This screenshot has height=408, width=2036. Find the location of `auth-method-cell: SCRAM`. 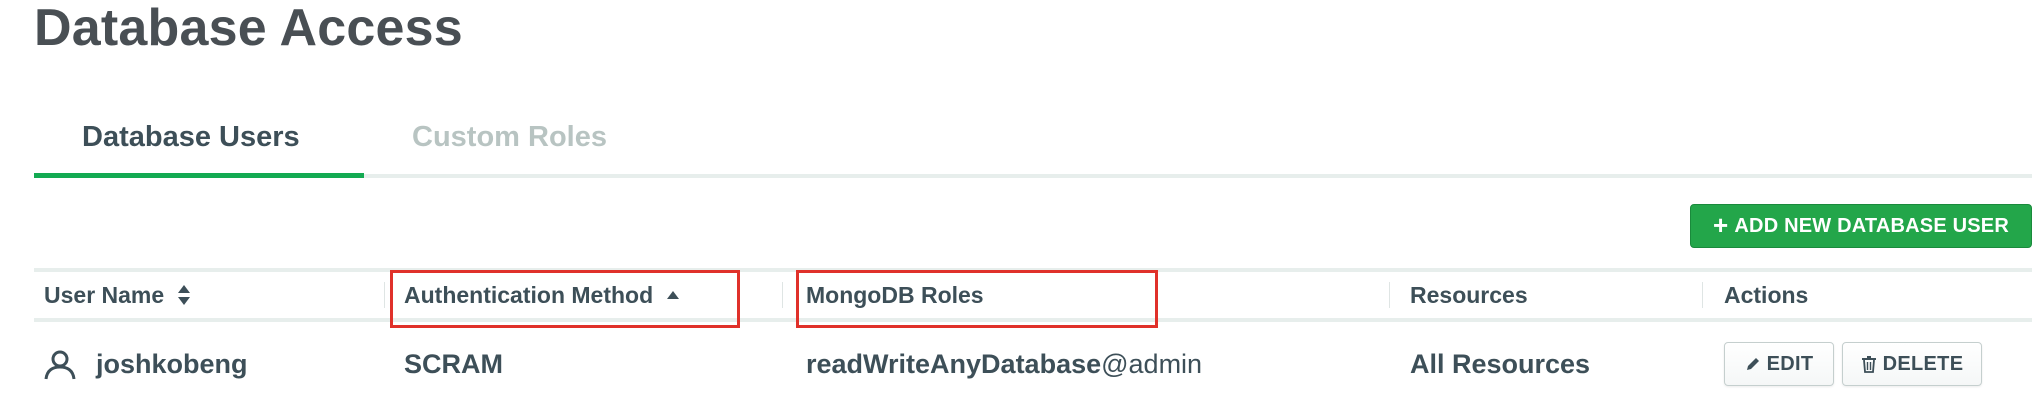

auth-method-cell: SCRAM is located at coordinates (453, 364).